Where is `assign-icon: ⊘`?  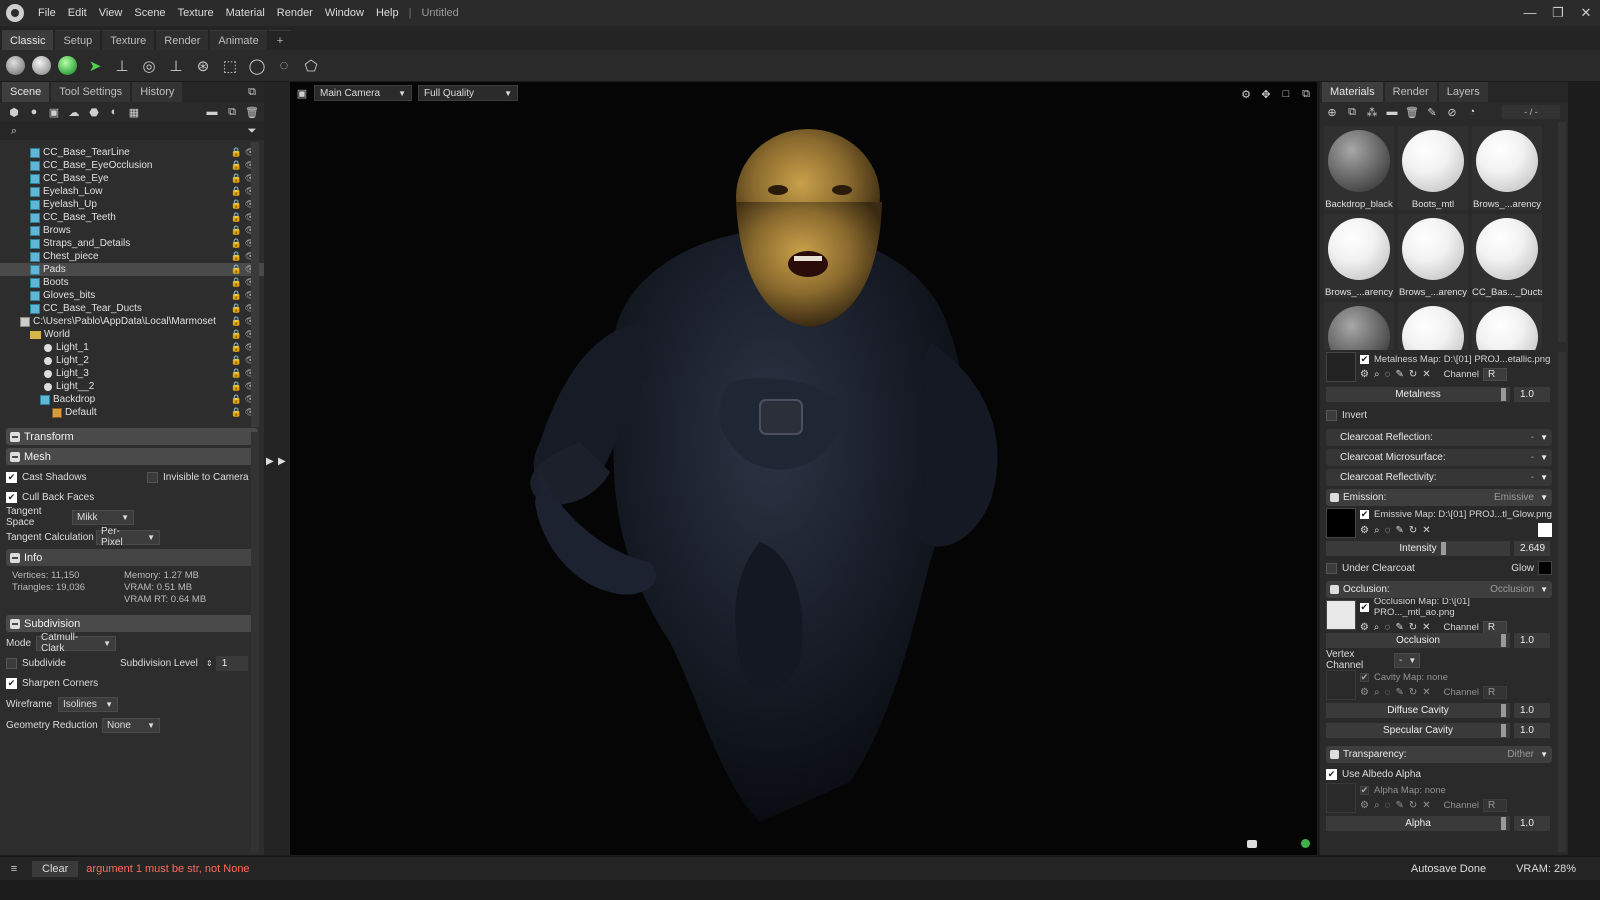 assign-icon: ⊘ is located at coordinates (1452, 112).